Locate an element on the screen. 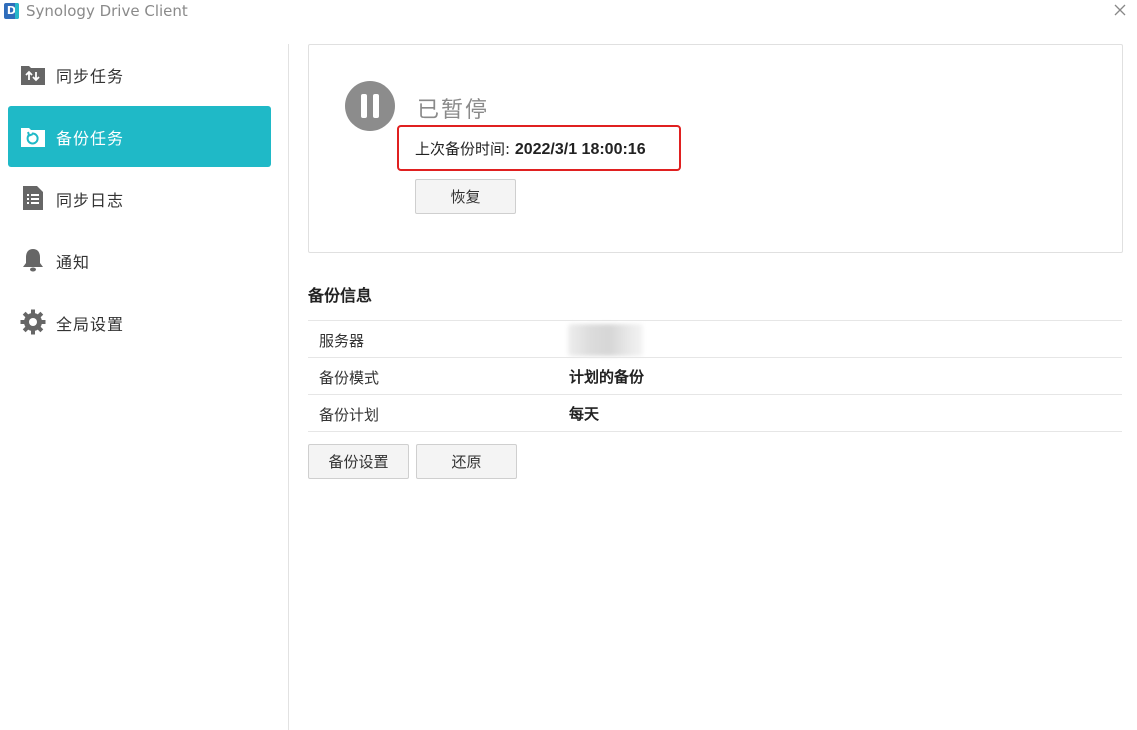 The width and height of the screenshot is (1137, 730). window-title: Synology Drive Client is located at coordinates (107, 11).